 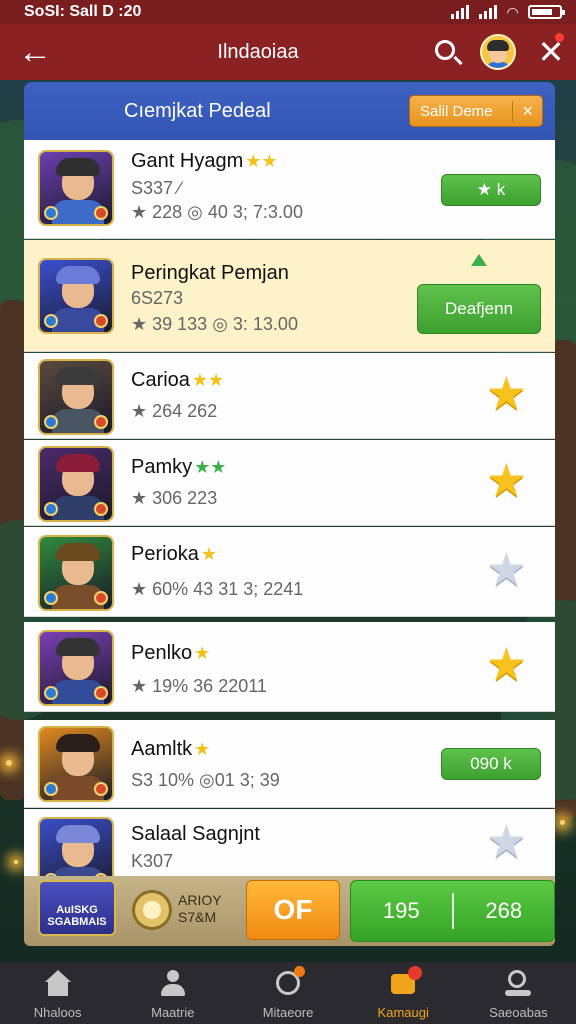 I want to click on player-name: Aamltk ★, so click(x=170, y=749).